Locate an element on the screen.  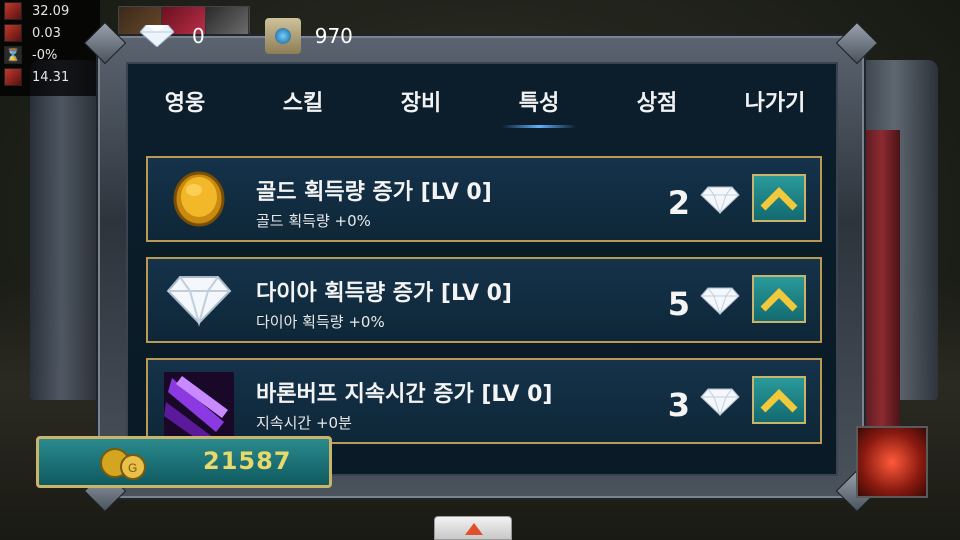
gold-coin-icon is located at coordinates (199, 199).